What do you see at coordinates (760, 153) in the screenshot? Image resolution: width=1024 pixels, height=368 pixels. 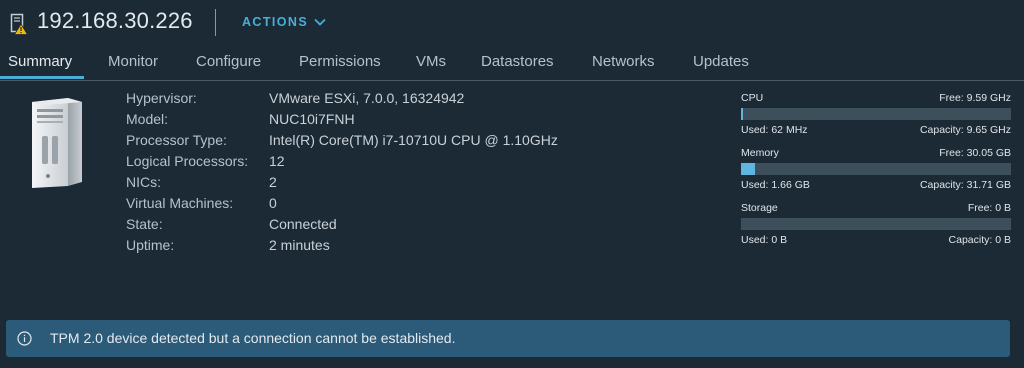 I see `meter-name: Memory` at bounding box center [760, 153].